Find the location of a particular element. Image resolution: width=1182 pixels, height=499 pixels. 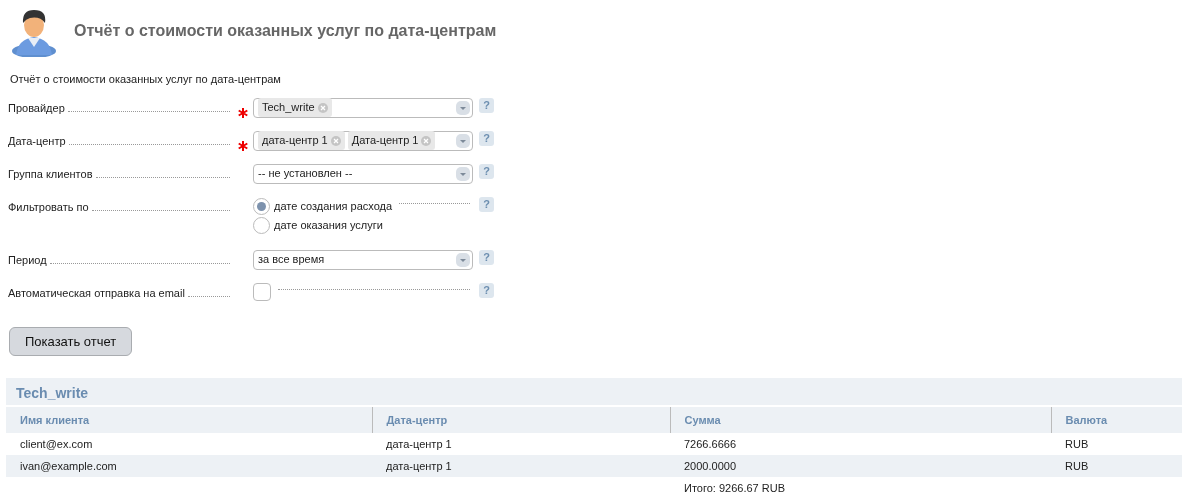

tag-label: дата-центр 1 is located at coordinates (295, 141).